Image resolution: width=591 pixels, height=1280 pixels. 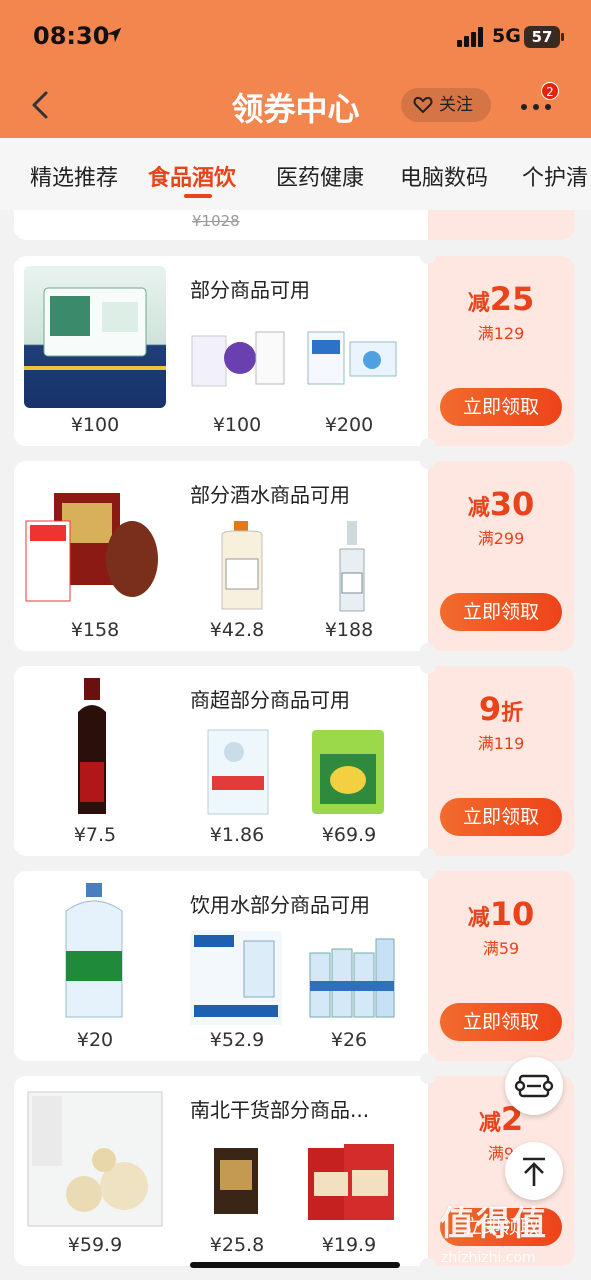 What do you see at coordinates (444, 176) in the screenshot?
I see `tab-digital: 电脑数码` at bounding box center [444, 176].